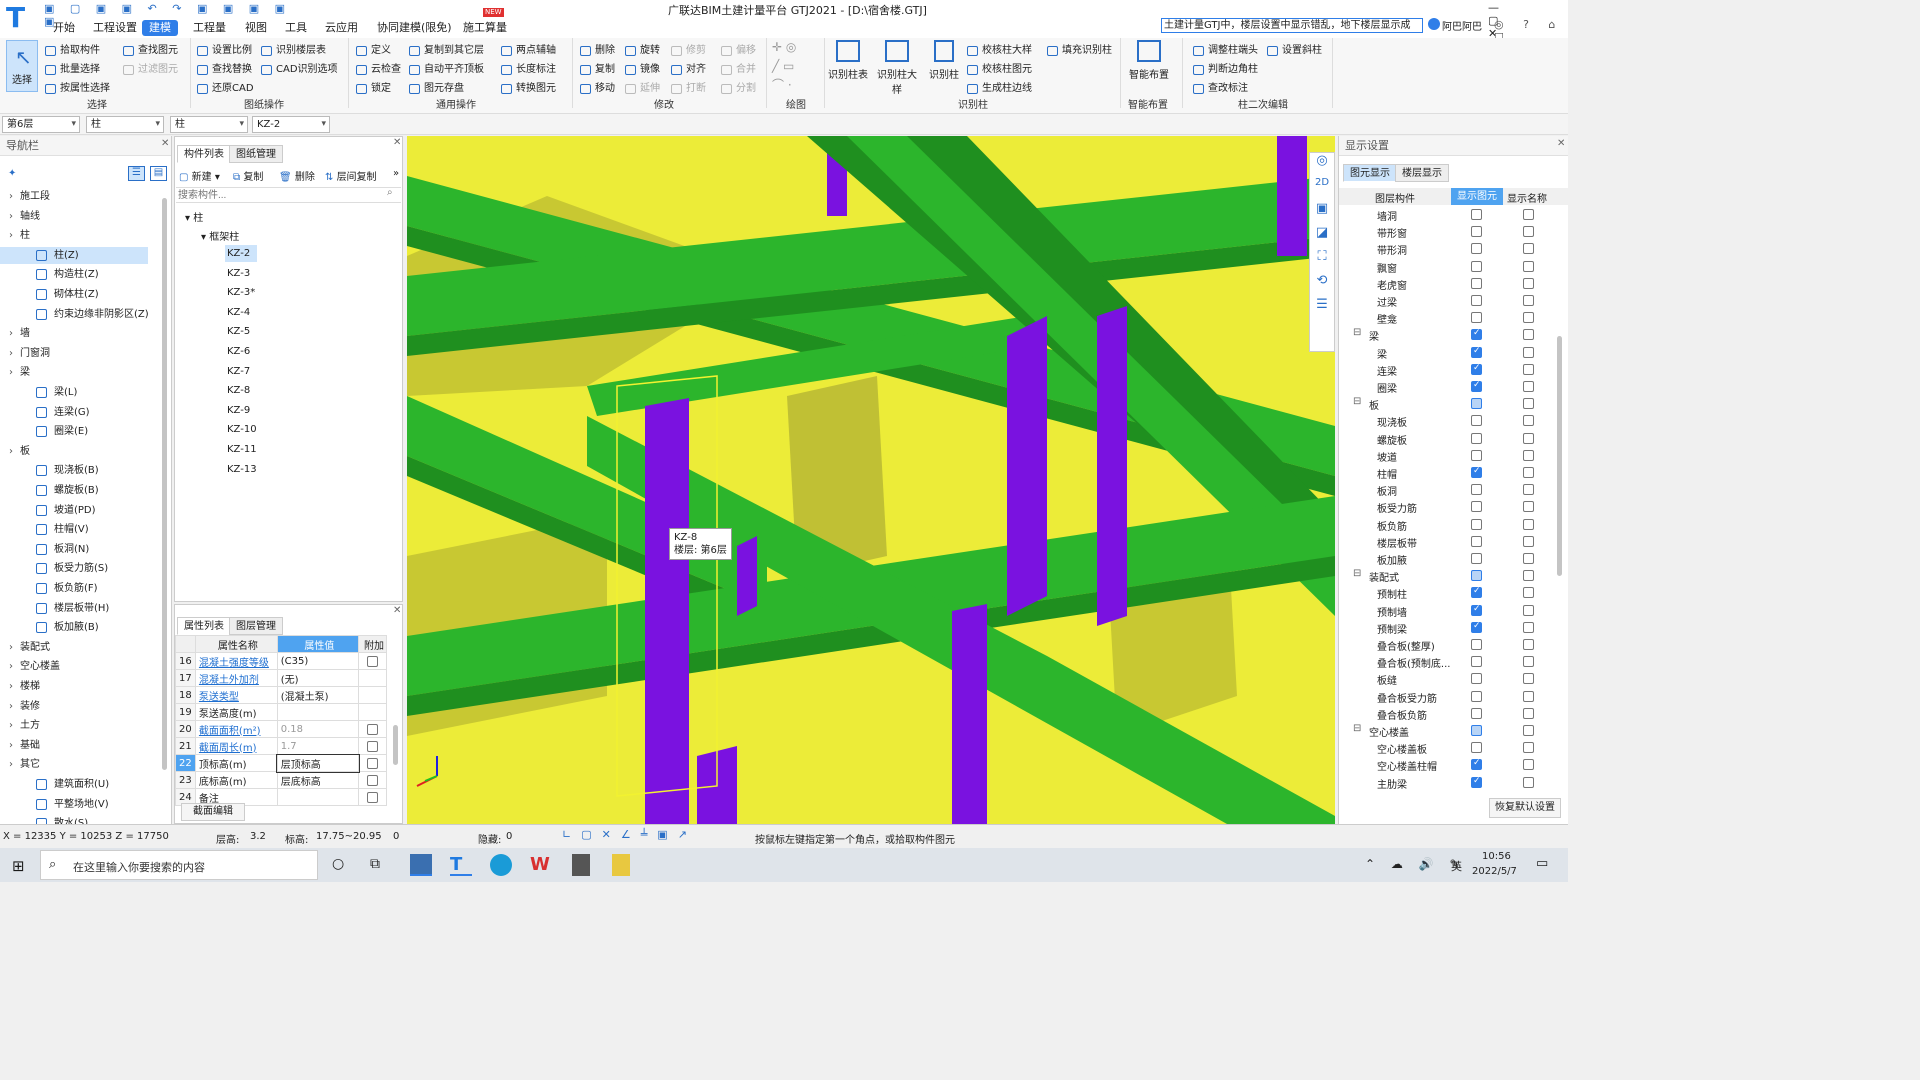 Image resolution: width=1920 pixels, height=1080 pixels. What do you see at coordinates (642, 51) in the screenshot?
I see `ribbon-modify-1: 旋转` at bounding box center [642, 51].